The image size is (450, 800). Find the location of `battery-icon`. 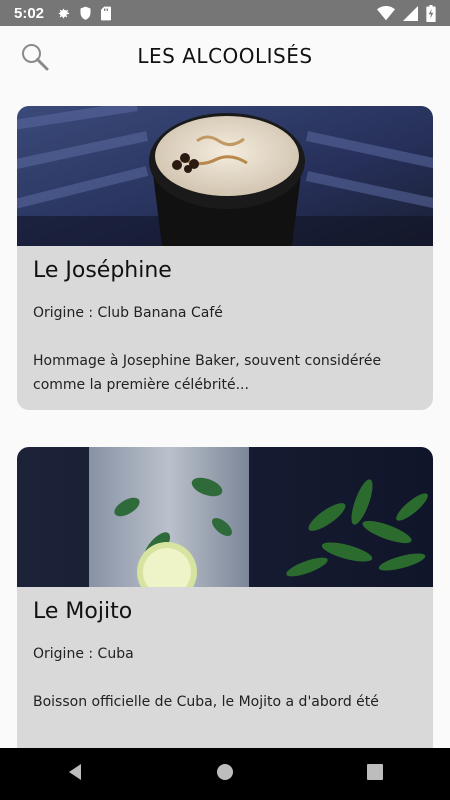

battery-icon is located at coordinates (431, 13).